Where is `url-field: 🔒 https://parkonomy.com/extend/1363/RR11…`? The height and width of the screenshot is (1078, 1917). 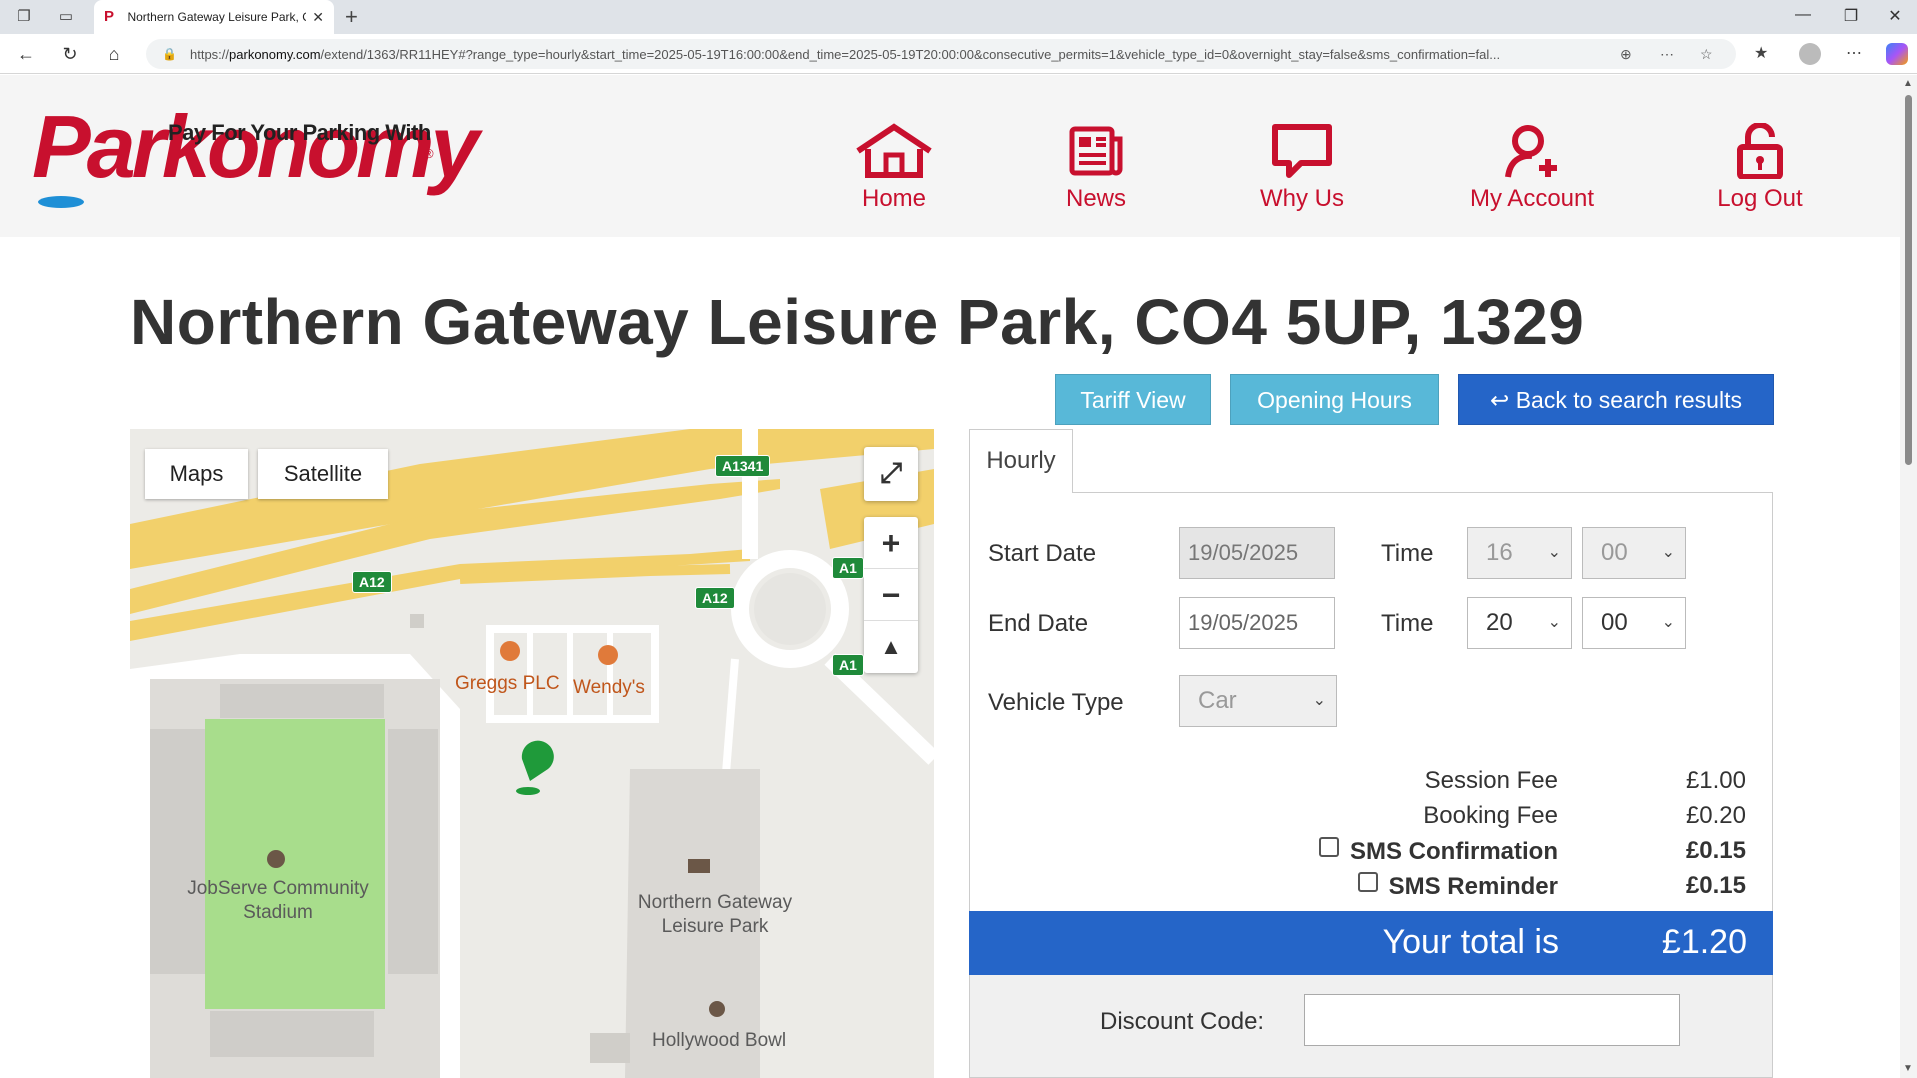
url-field: 🔒 https://parkonomy.com/extend/1363/RR11… is located at coordinates (941, 54).